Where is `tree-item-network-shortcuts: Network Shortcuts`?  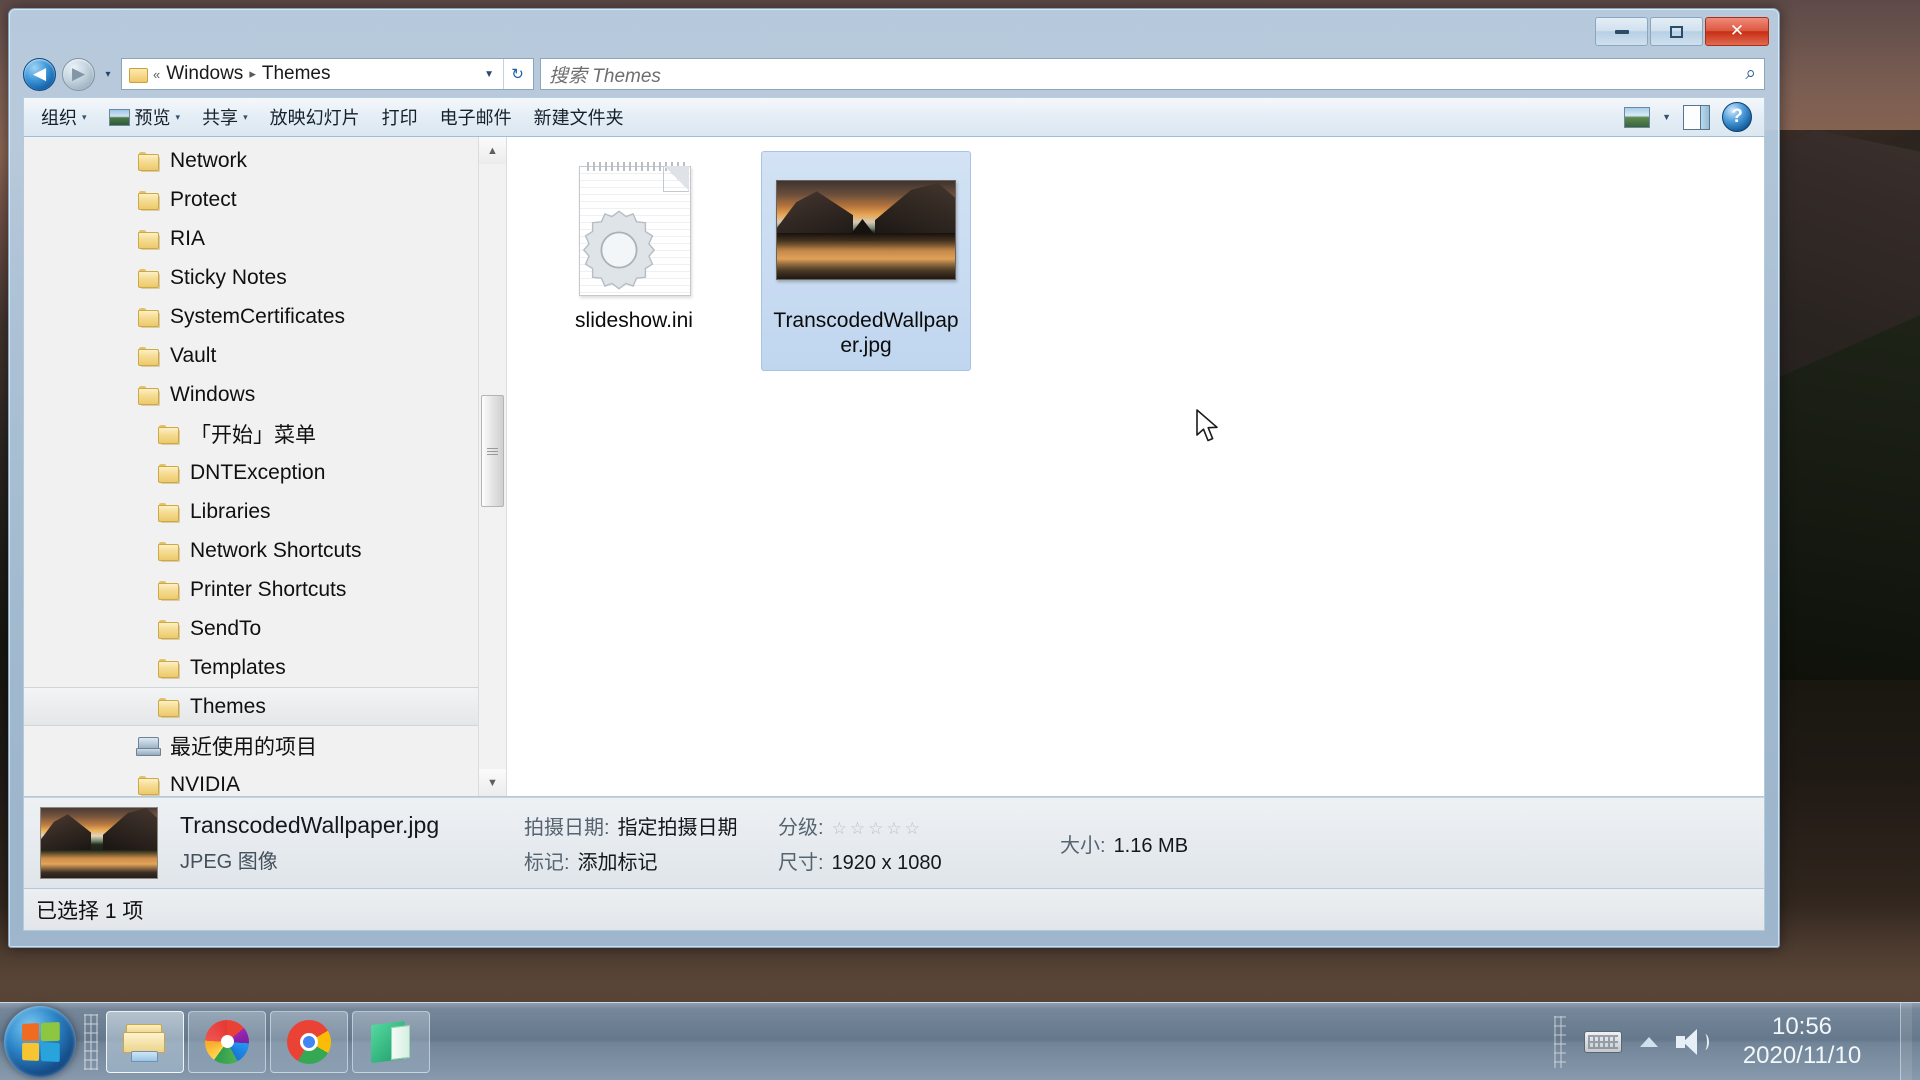 tree-item-network-shortcuts: Network Shortcuts is located at coordinates (265, 550).